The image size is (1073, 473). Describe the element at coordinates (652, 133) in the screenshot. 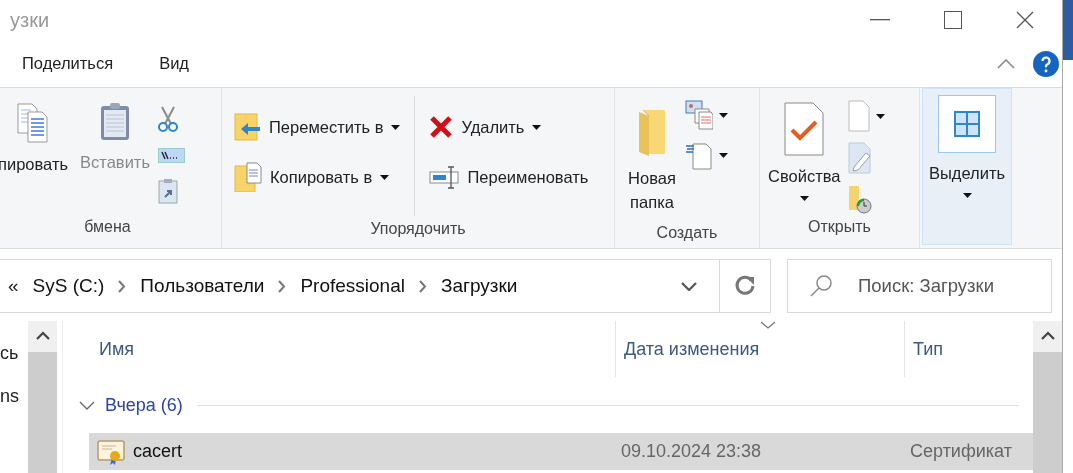

I see `folder-icon` at that location.